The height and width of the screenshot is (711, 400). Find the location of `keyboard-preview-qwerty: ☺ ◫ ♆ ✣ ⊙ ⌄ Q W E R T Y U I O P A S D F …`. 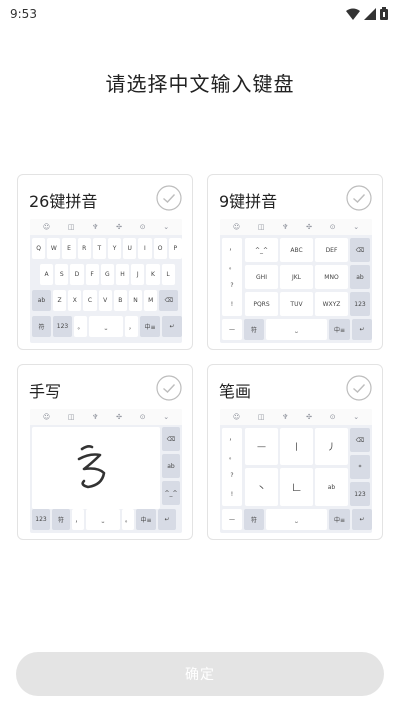

keyboard-preview-qwerty: ☺ ◫ ♆ ✣ ⊙ ⌄ Q W E R T Y U I O P A S D F … is located at coordinates (106, 281).